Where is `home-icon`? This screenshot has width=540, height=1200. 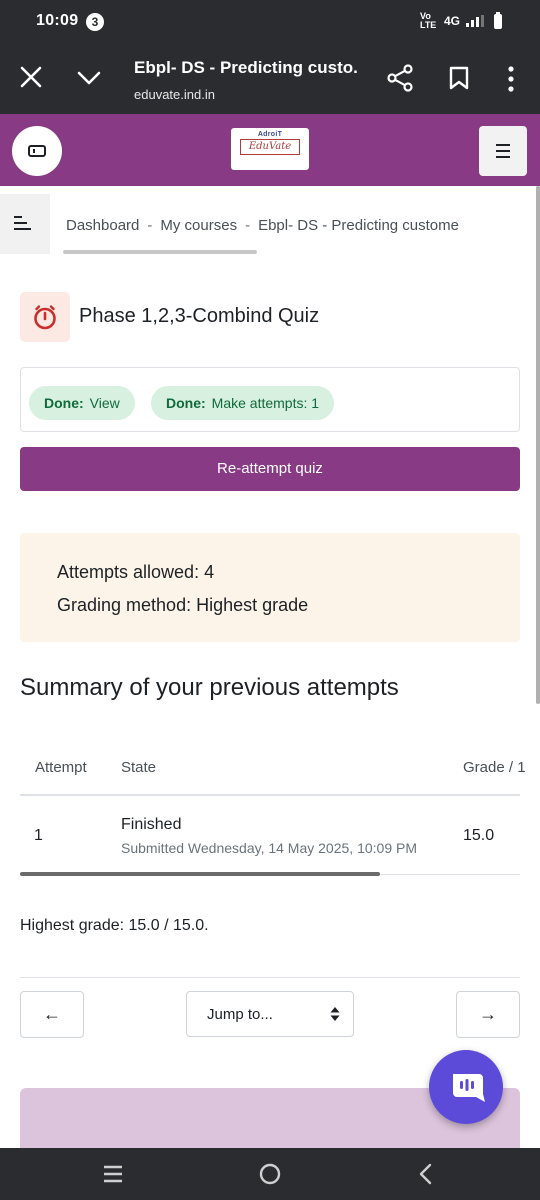 home-icon is located at coordinates (270, 1174).